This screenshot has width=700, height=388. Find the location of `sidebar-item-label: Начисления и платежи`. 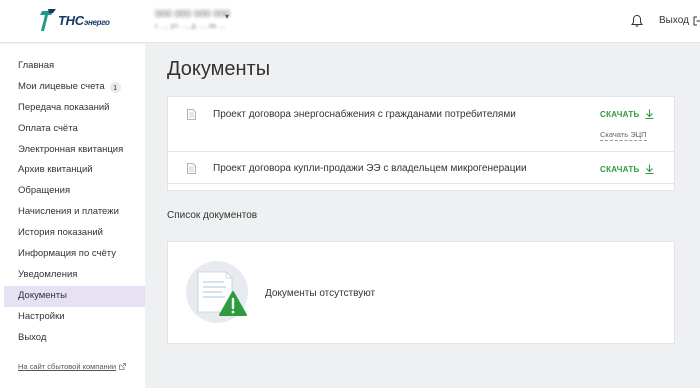

sidebar-item-label: Начисления и платежи is located at coordinates (68, 212).